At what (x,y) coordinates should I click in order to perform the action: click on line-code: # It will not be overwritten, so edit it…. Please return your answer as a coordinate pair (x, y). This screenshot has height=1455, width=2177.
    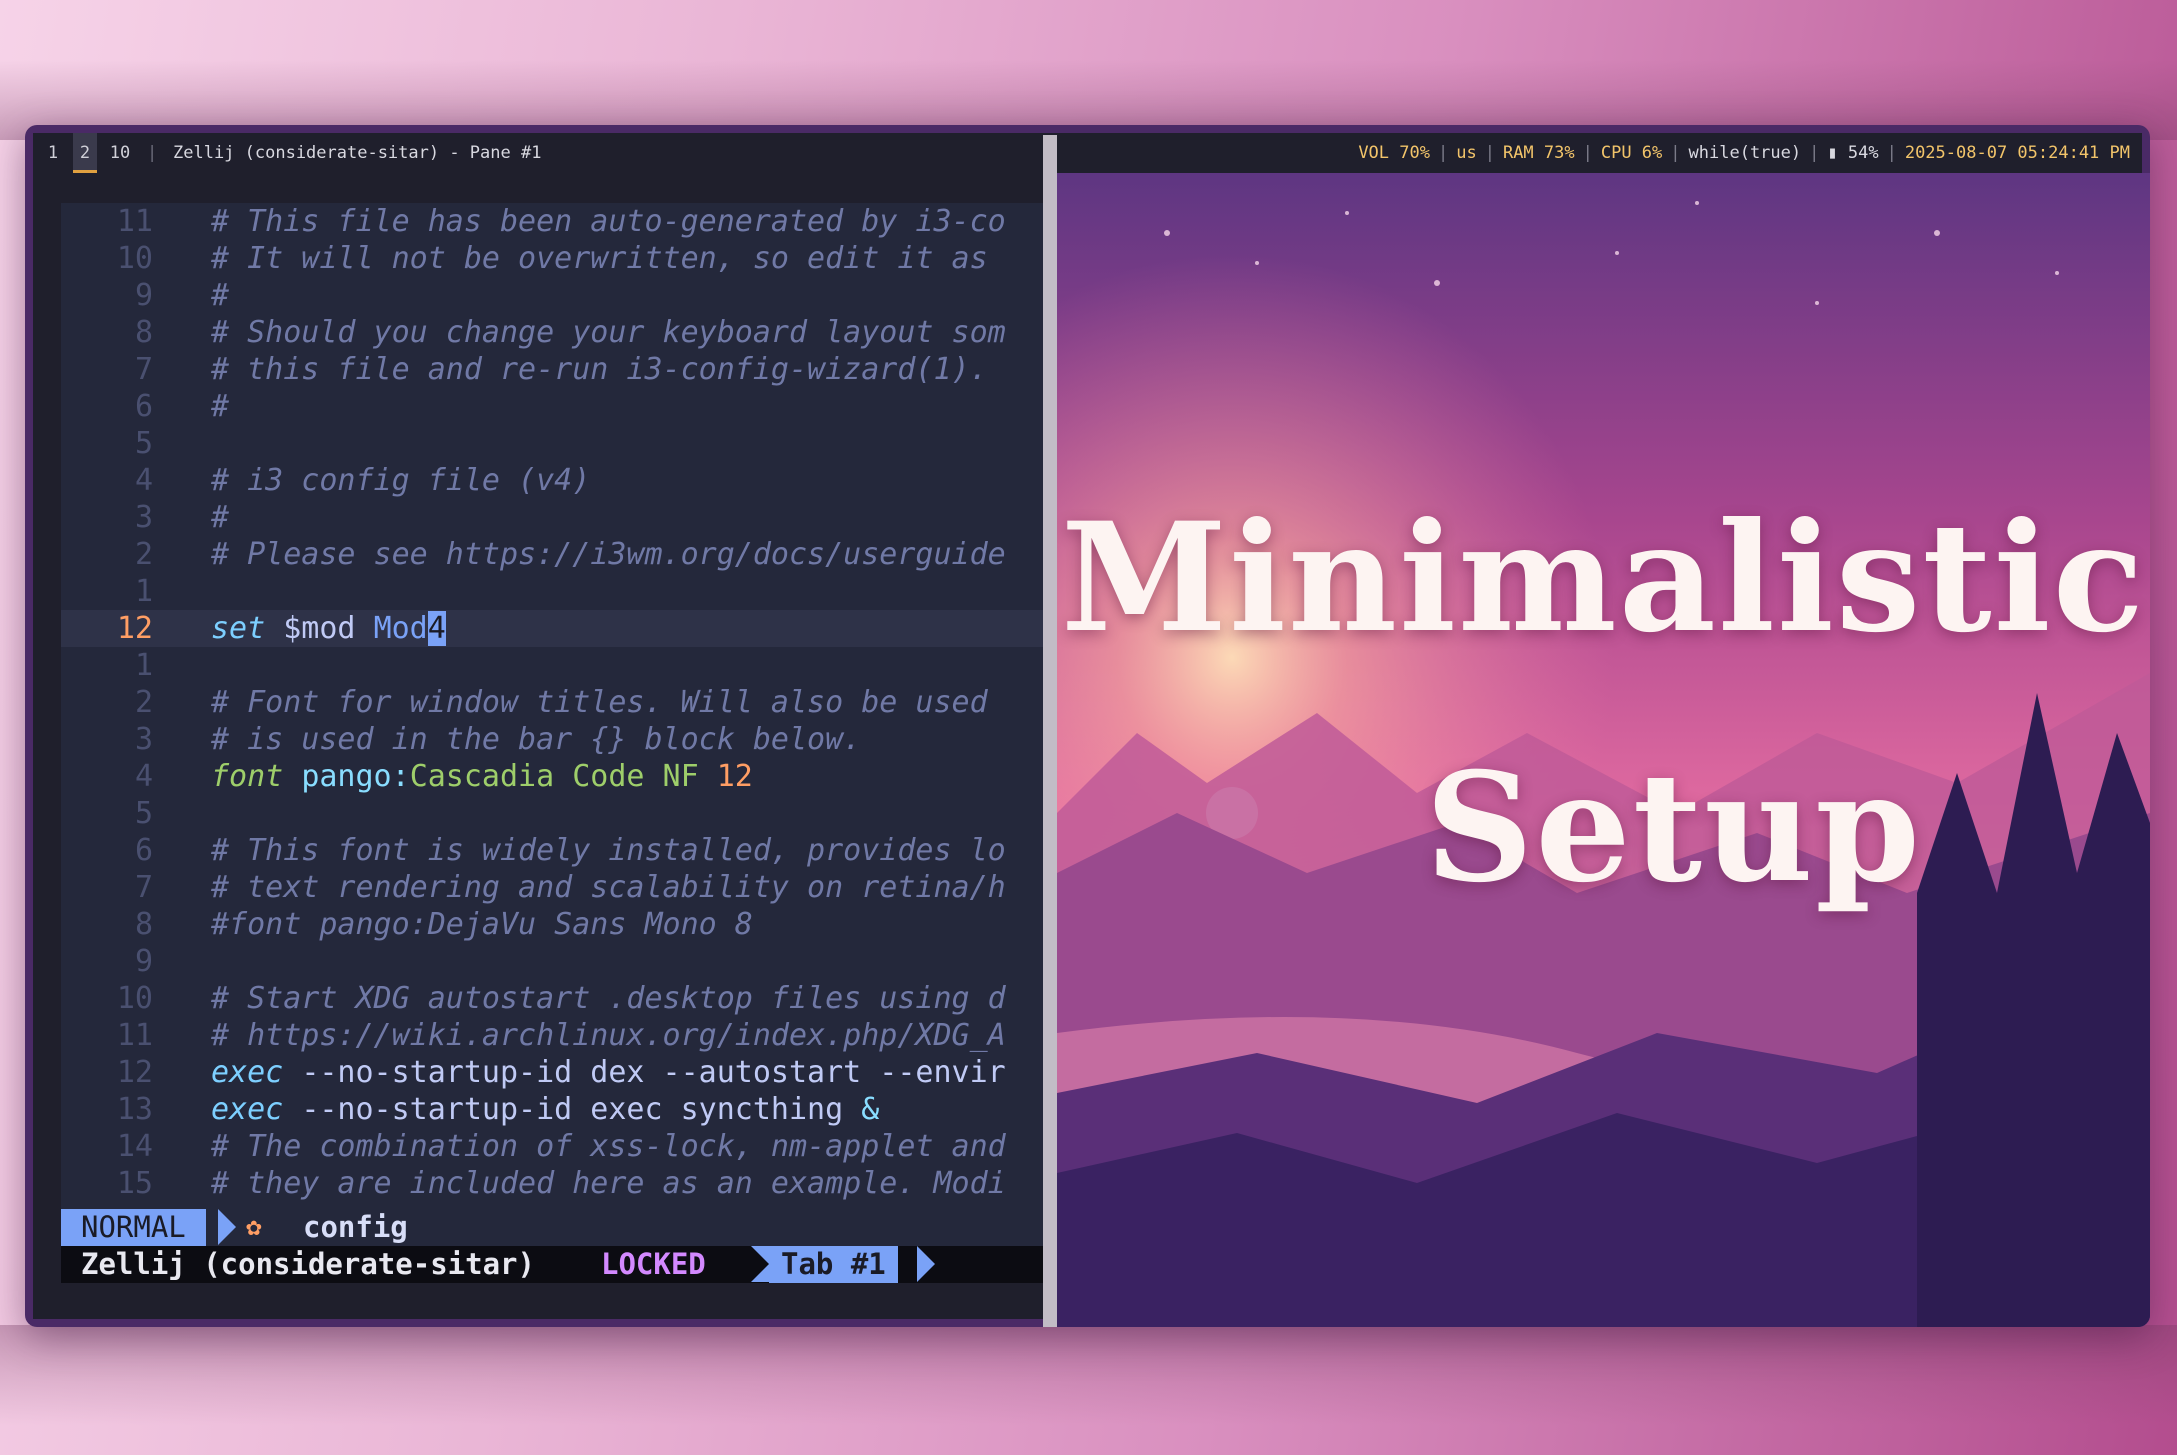
    Looking at the image, I should click on (599, 258).